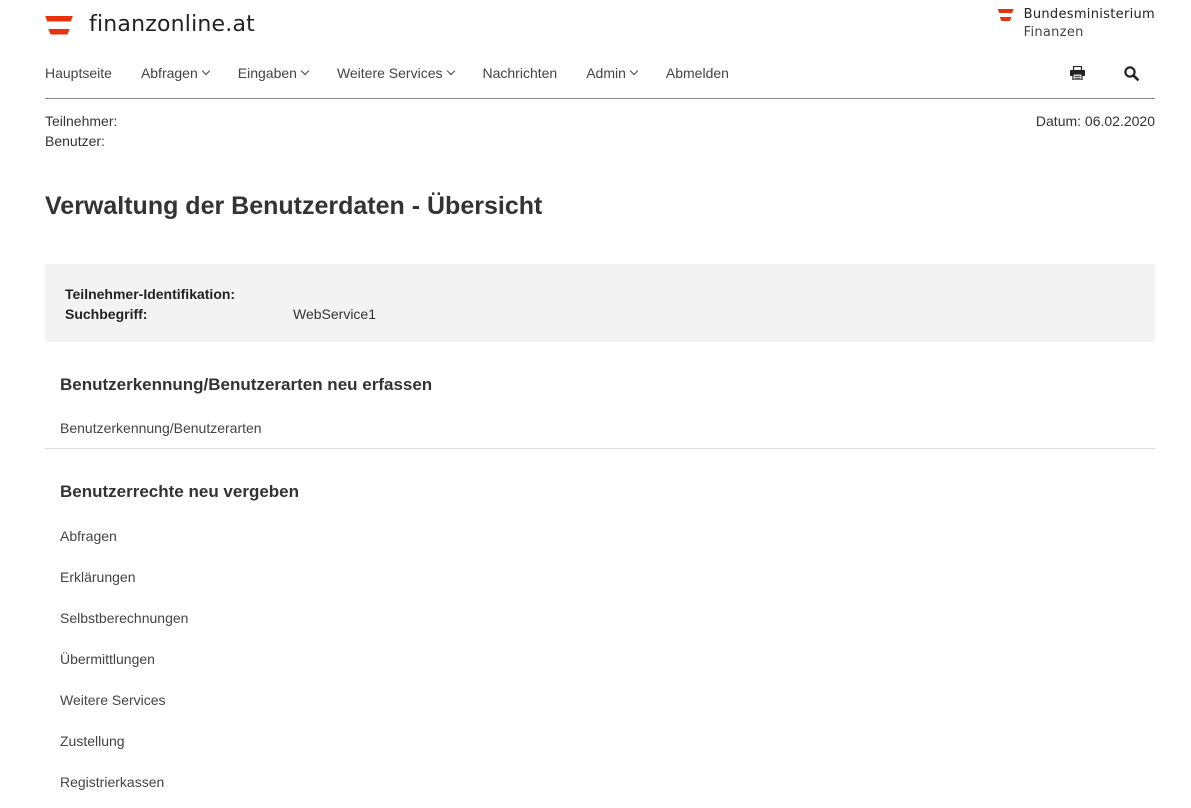 The width and height of the screenshot is (1191, 808). I want to click on link-rights-abfragen: Abfragen, so click(88, 536).